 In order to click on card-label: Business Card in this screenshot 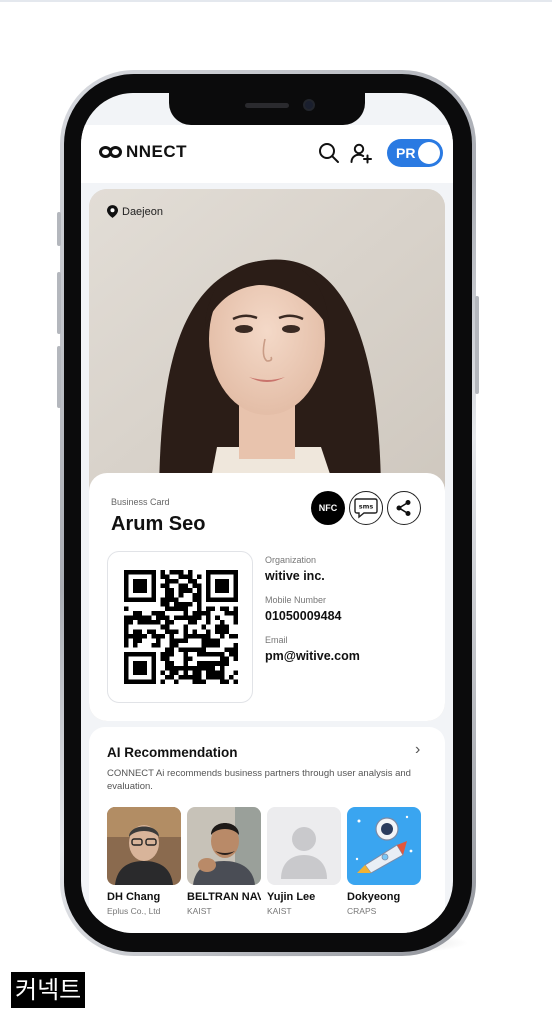, I will do `click(140, 502)`.